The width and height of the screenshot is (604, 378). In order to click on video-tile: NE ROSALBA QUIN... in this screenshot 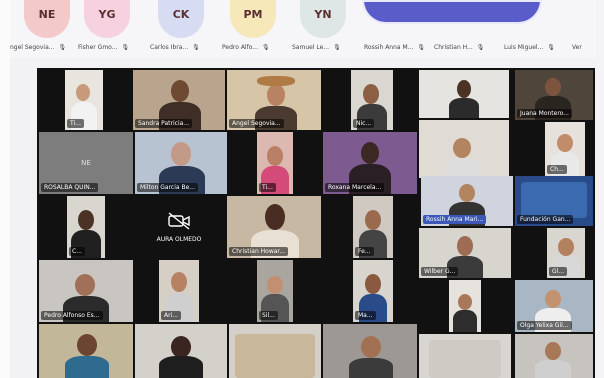, I will do `click(86, 163)`.